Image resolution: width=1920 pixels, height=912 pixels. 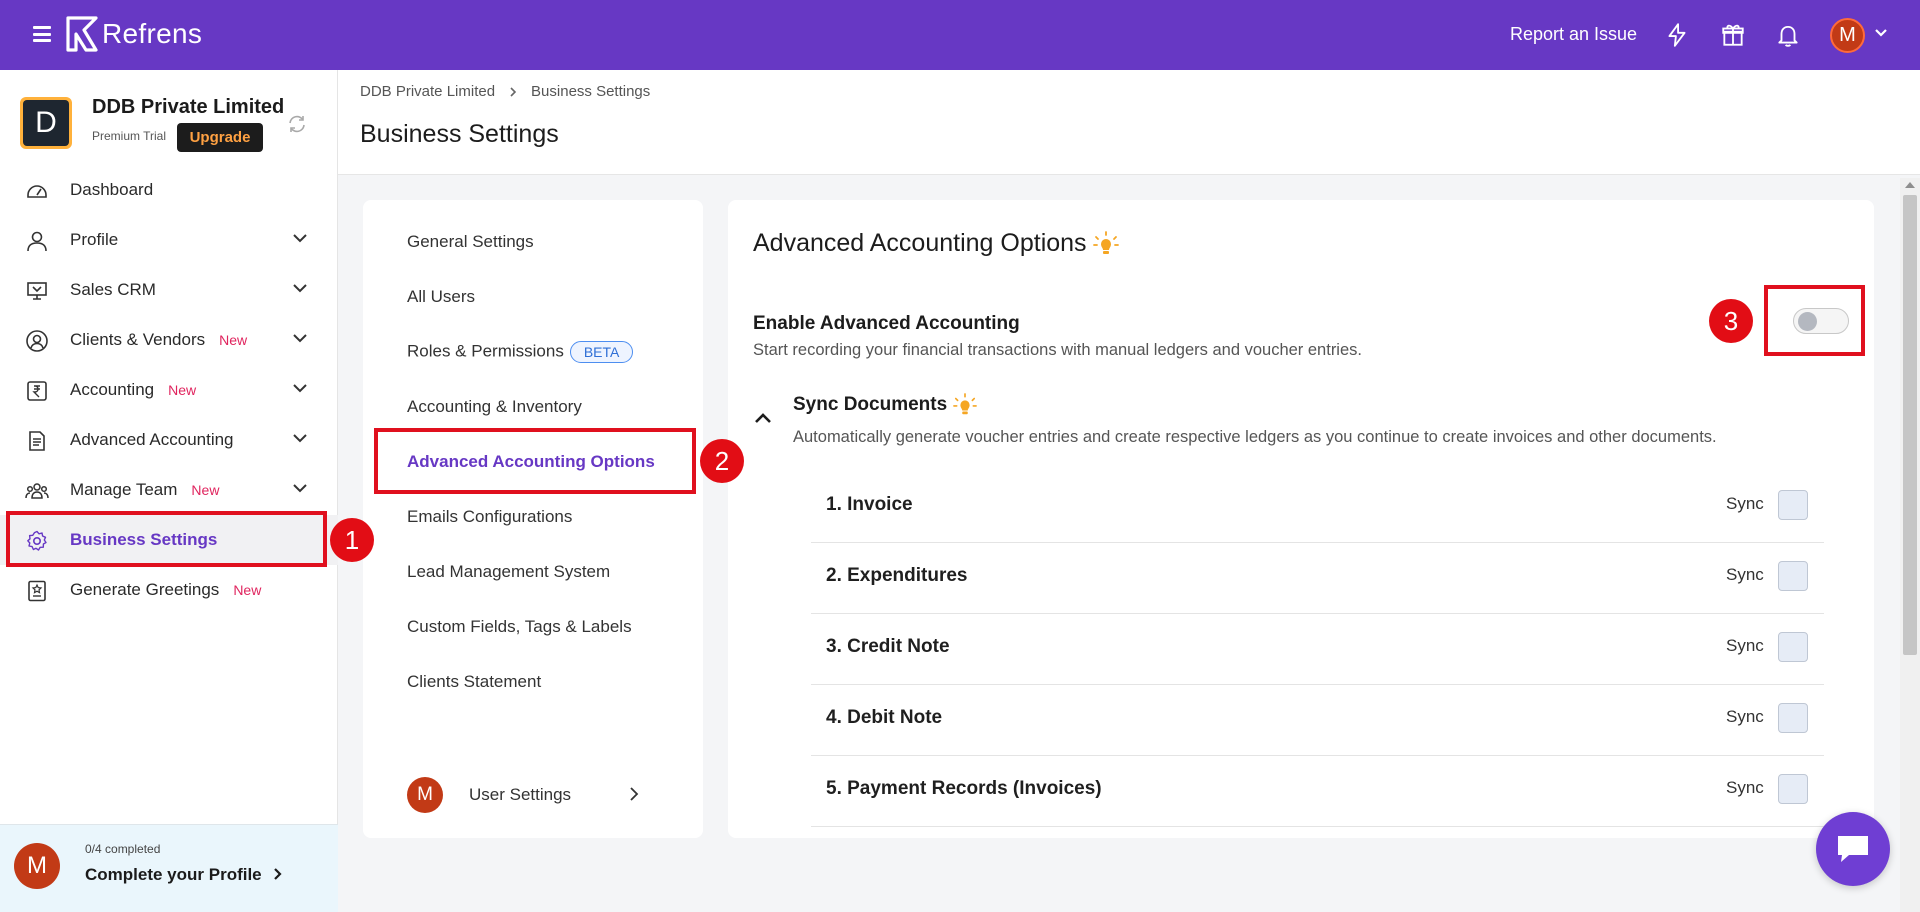 What do you see at coordinates (37, 391) in the screenshot?
I see `rupee-icon` at bounding box center [37, 391].